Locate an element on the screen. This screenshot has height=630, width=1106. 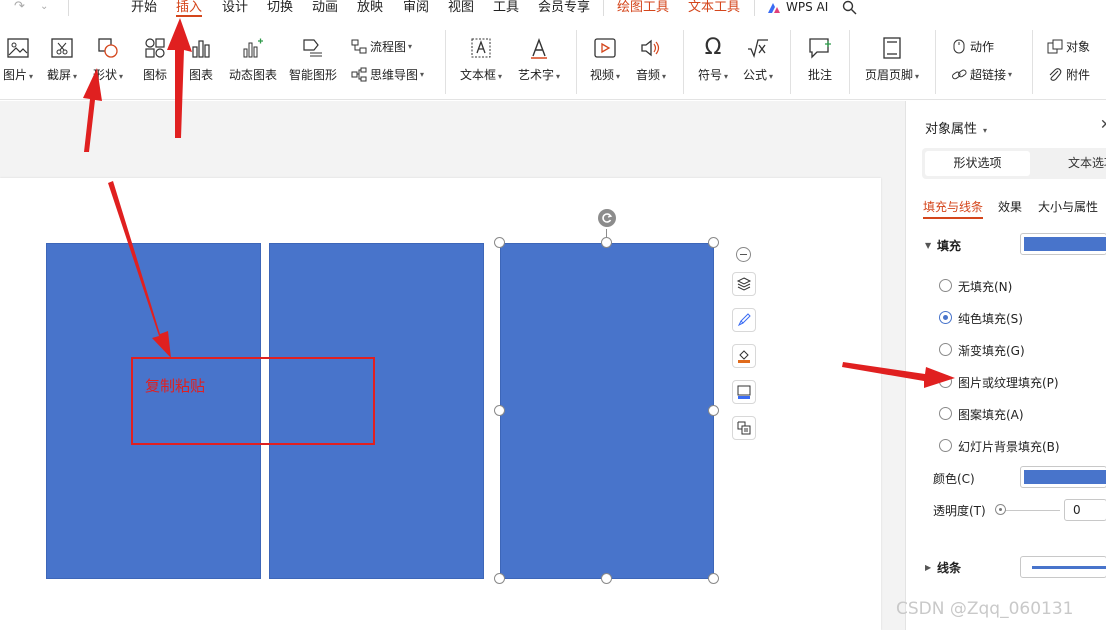
collapse-toolbar-icon is located at coordinates (743, 254).